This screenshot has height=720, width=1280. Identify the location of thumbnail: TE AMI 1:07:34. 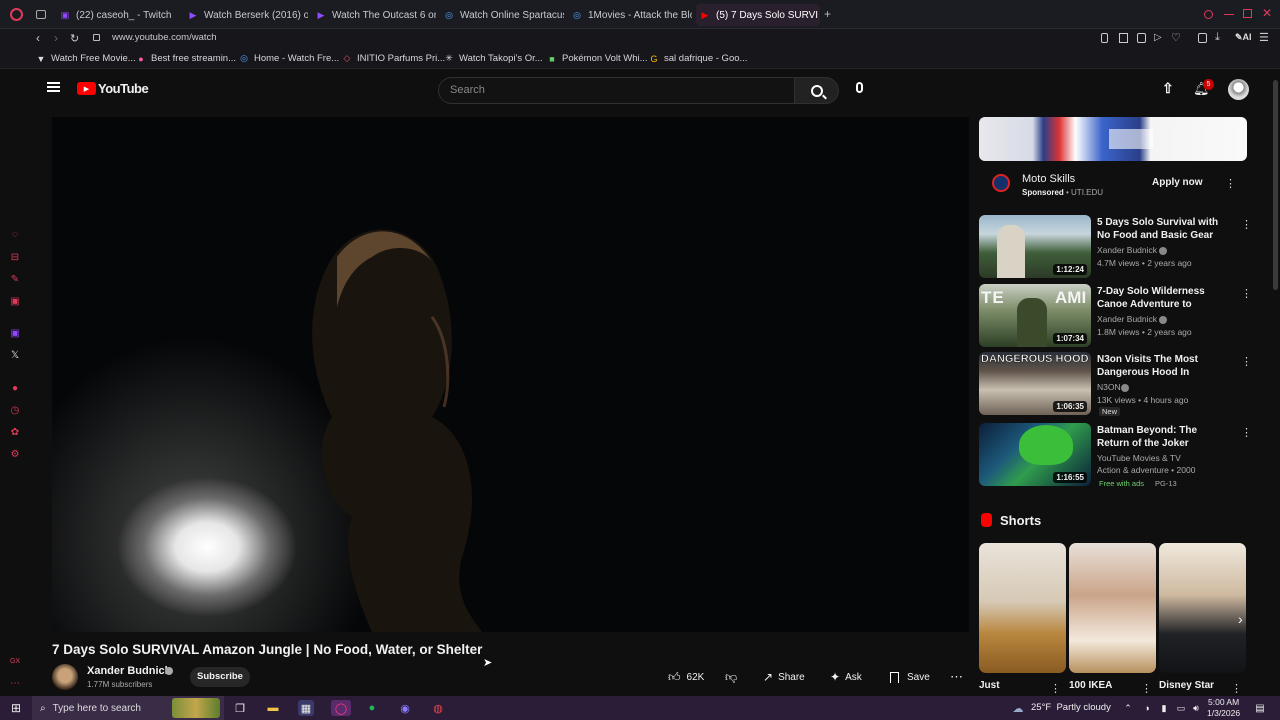
(1035, 315).